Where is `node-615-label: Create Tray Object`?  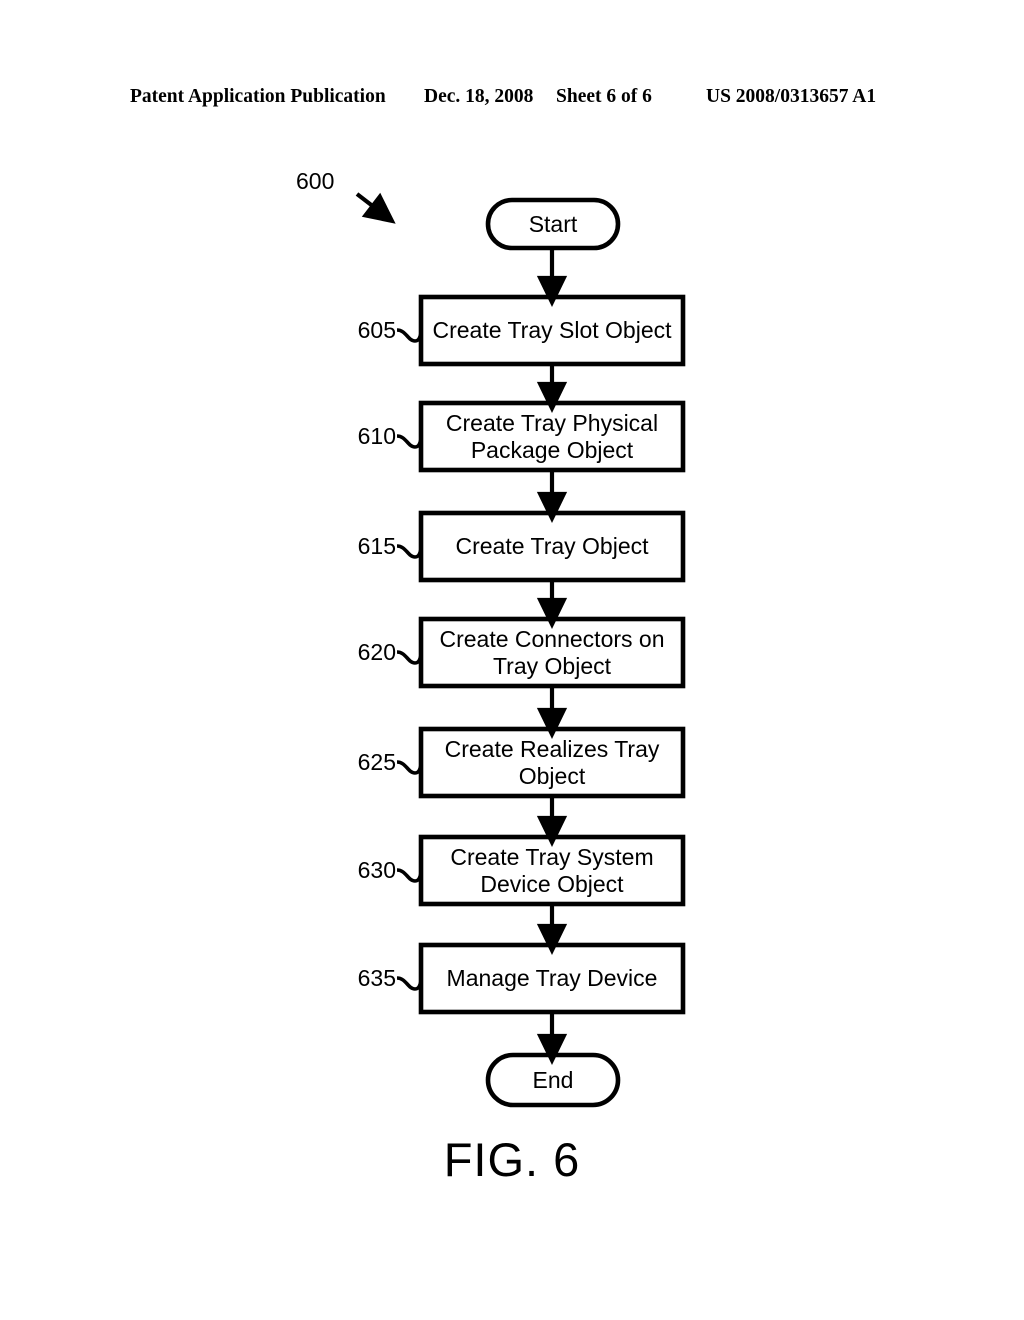 node-615-label: Create Tray Object is located at coordinates (552, 546).